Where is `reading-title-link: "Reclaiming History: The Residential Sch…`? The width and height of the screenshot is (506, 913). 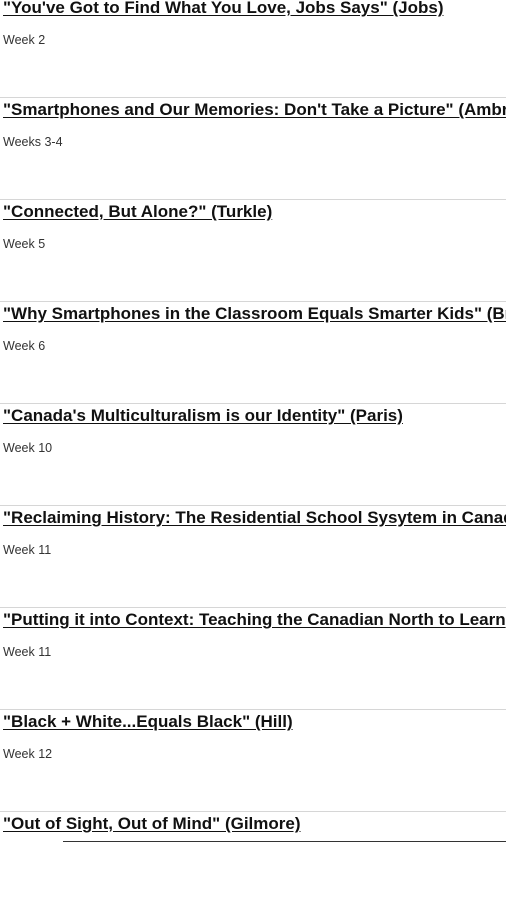
reading-title-link: "Reclaiming History: The Residential Sch… is located at coordinates (254, 518).